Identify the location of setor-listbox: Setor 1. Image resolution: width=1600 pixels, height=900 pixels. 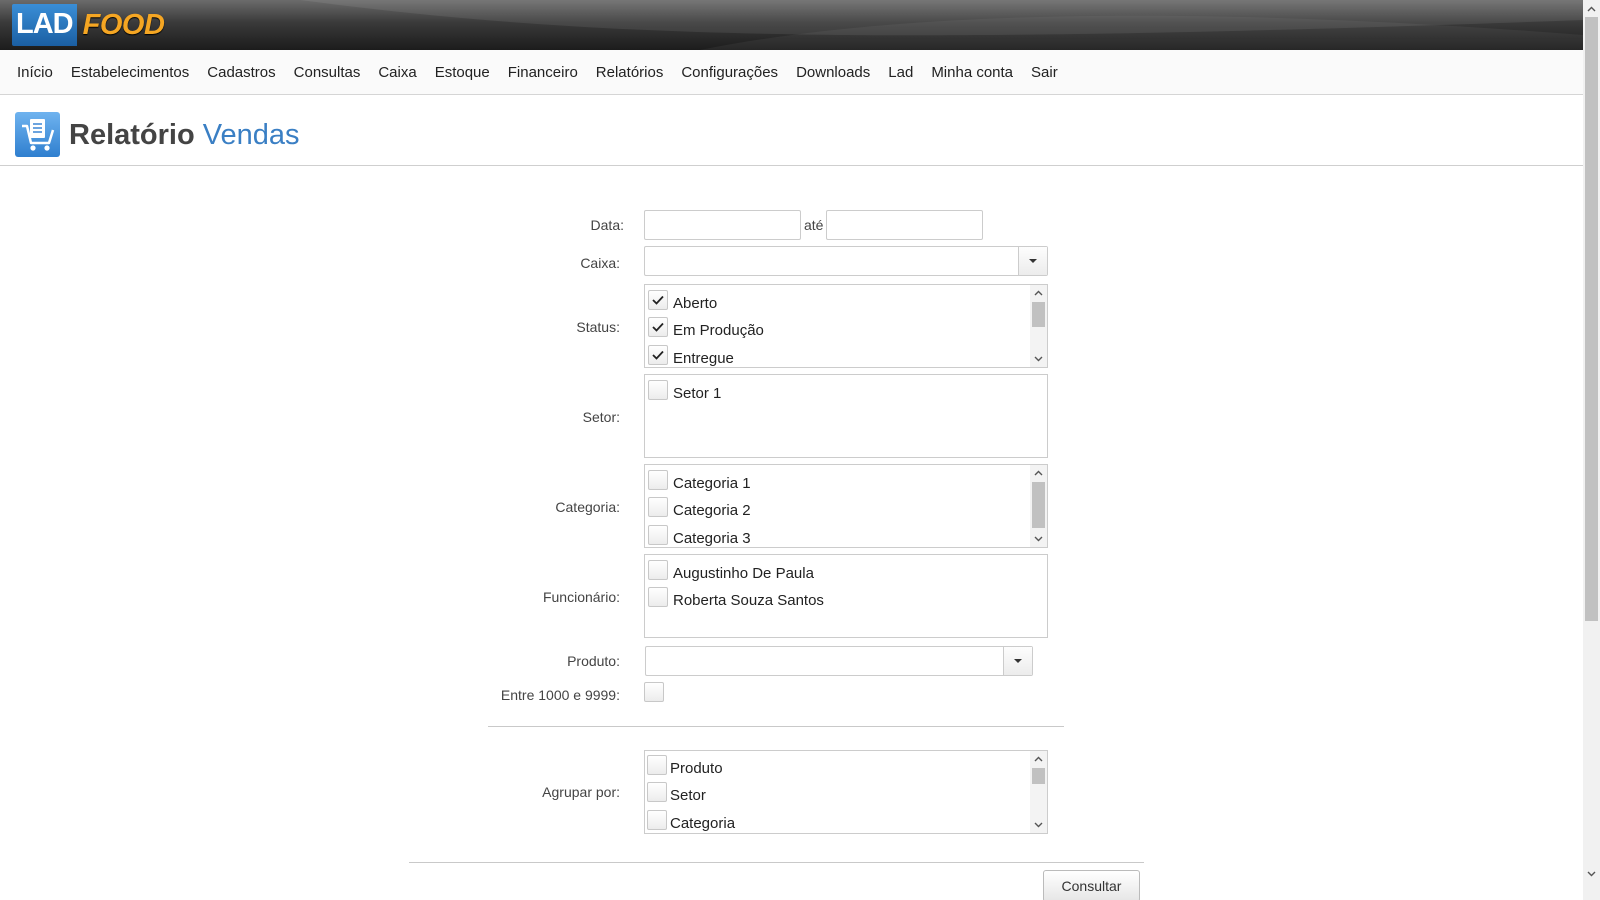
(846, 416).